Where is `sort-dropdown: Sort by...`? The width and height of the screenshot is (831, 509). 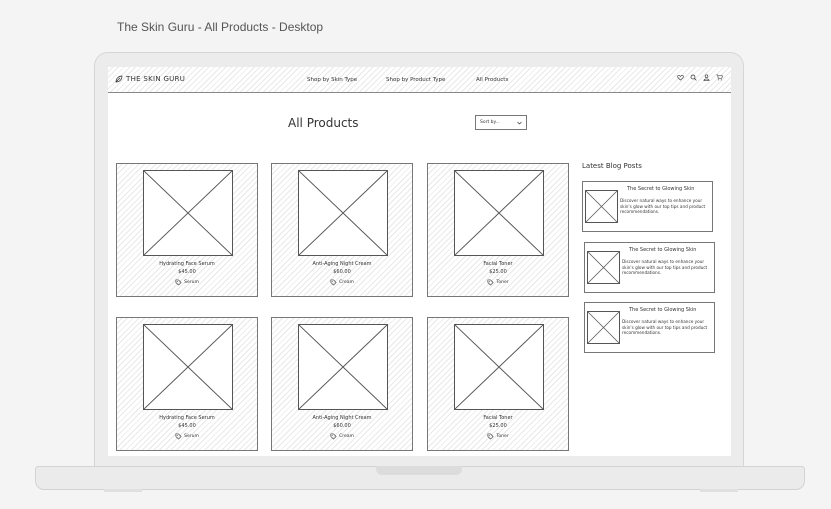 sort-dropdown: Sort by... is located at coordinates (501, 122).